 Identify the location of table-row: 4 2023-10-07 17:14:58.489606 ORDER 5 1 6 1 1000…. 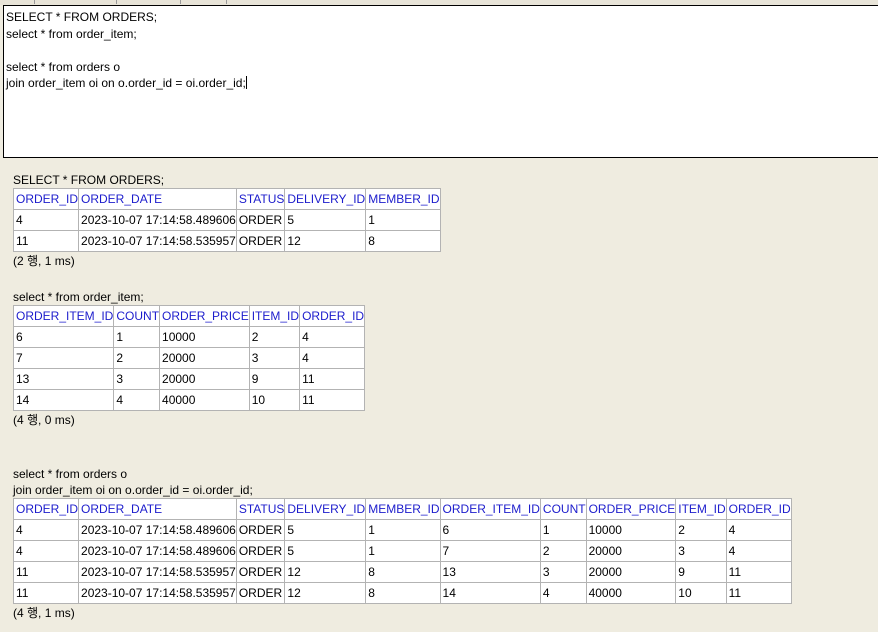
(402, 530).